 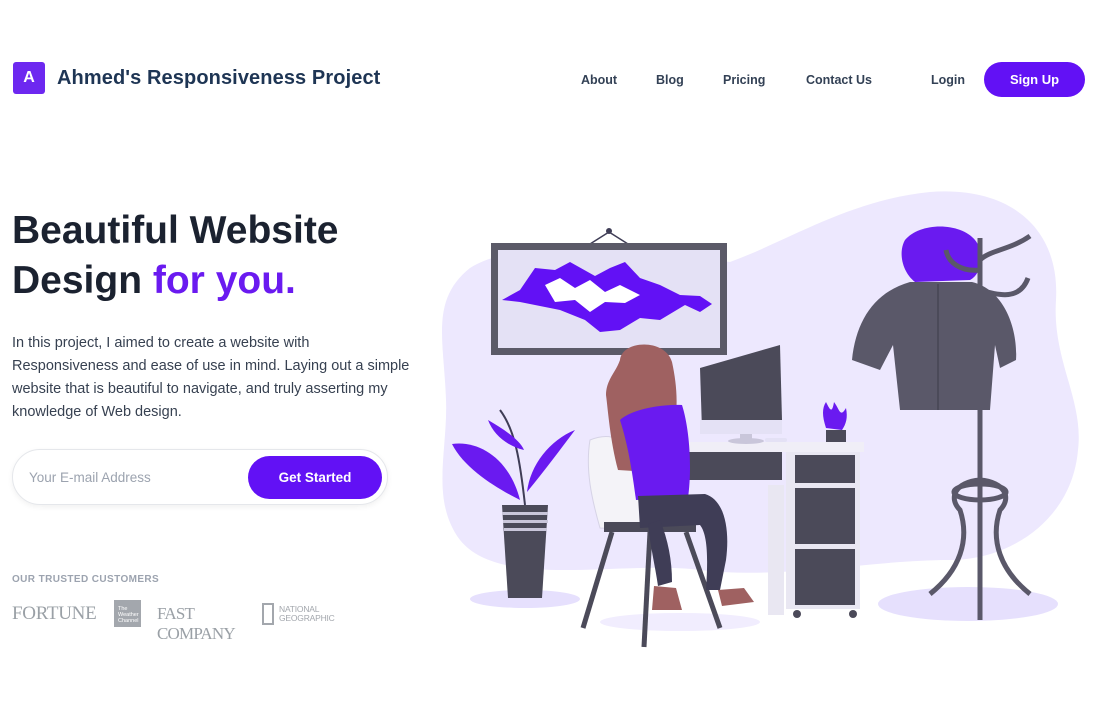 I want to click on nav-pricing: Pricing, so click(x=744, y=80).